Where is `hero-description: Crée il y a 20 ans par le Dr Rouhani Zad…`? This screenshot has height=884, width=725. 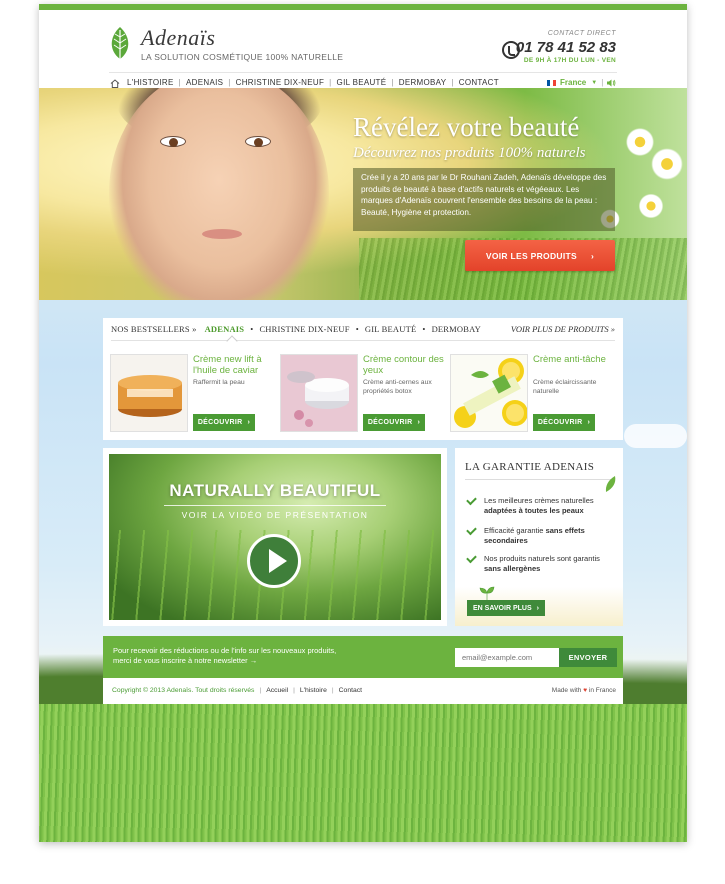
hero-description: Crée il y a 20 ans par le Dr Rouhani Zad… is located at coordinates (484, 195).